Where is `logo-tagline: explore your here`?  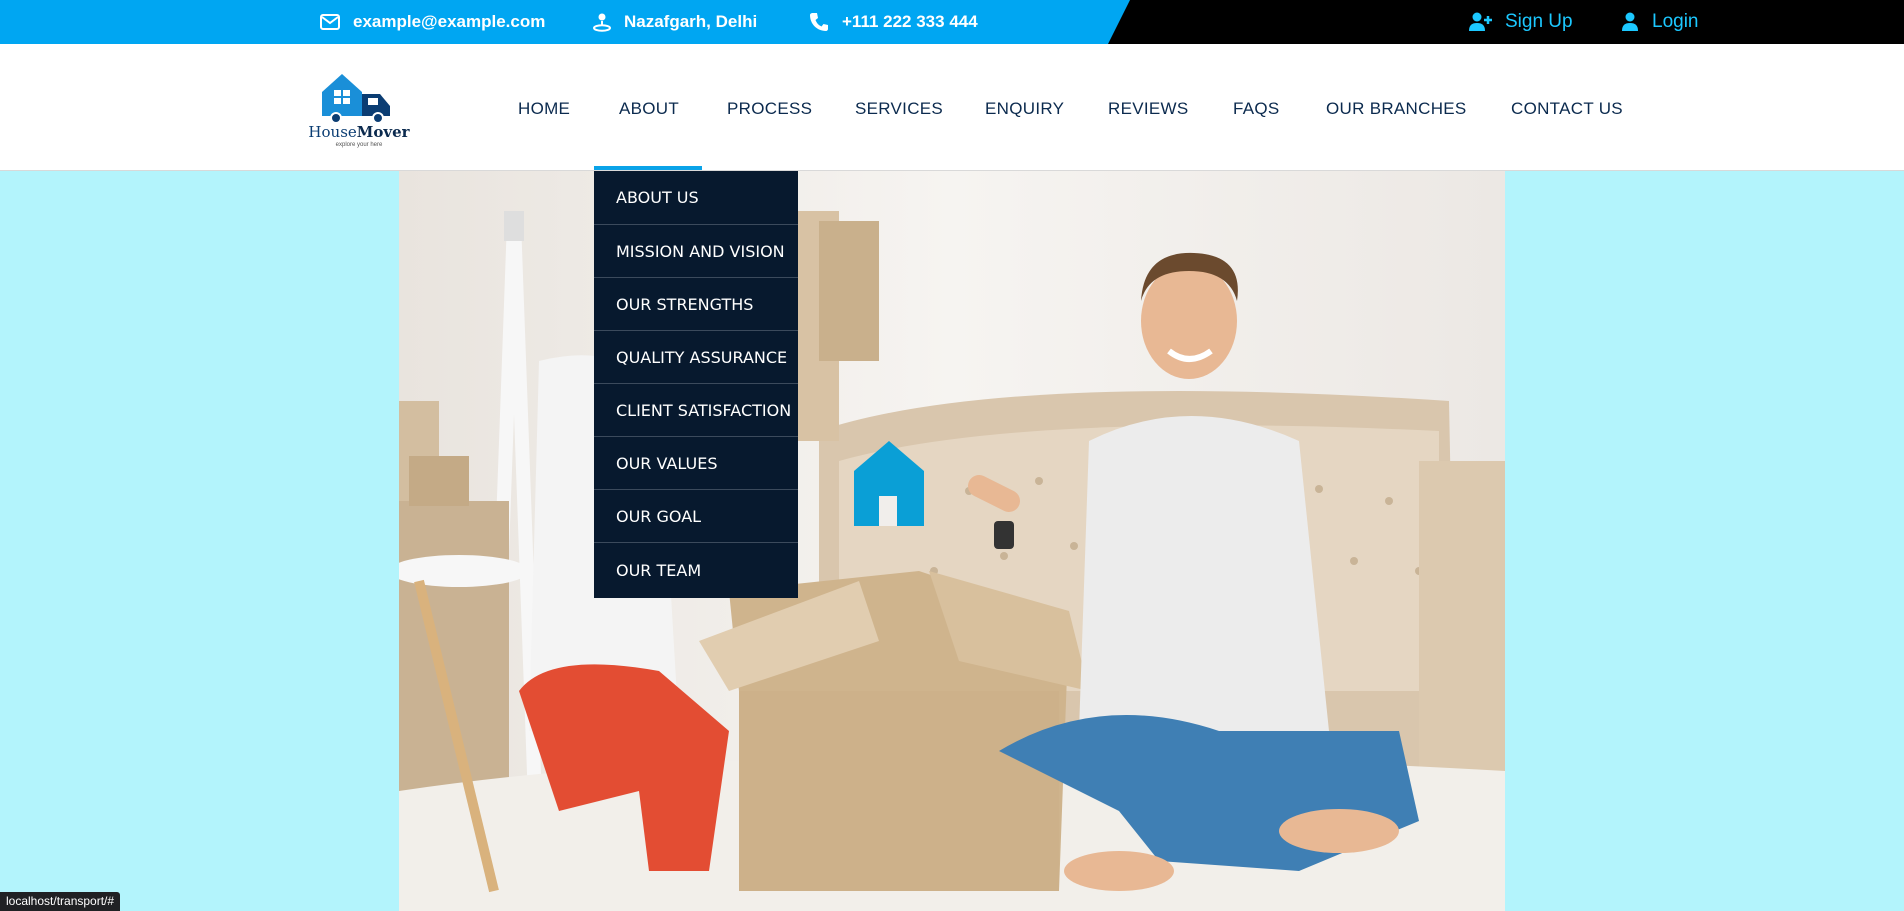 logo-tagline: explore your here is located at coordinates (359, 145).